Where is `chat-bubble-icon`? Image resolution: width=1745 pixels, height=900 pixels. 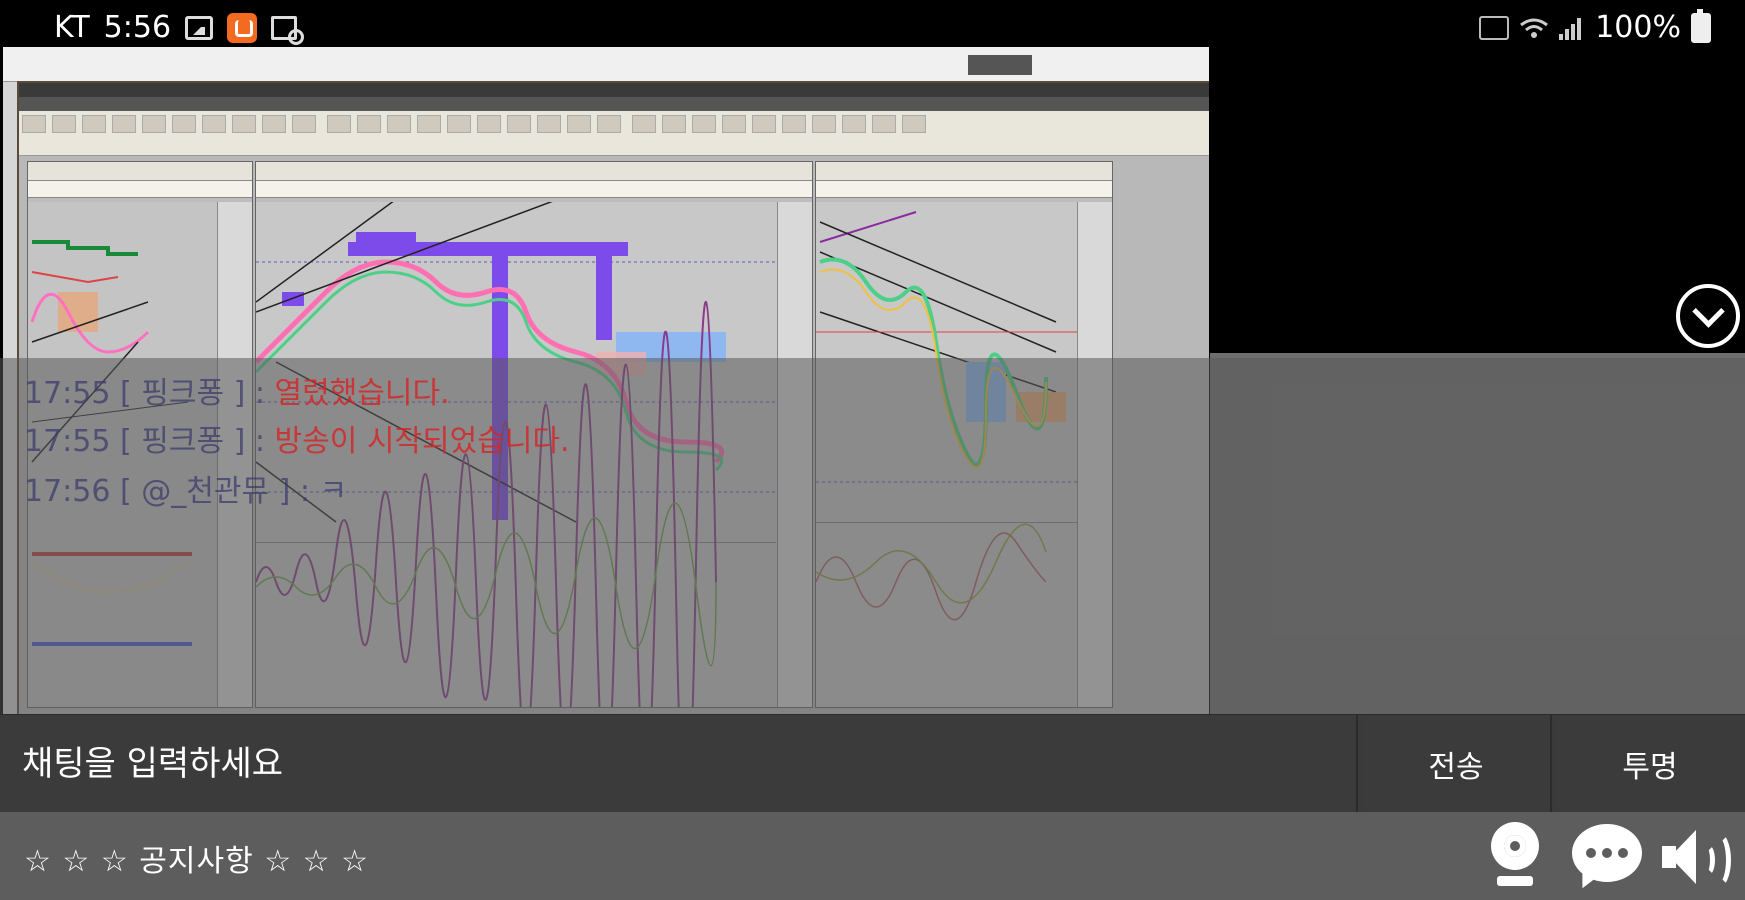 chat-bubble-icon is located at coordinates (1607, 859).